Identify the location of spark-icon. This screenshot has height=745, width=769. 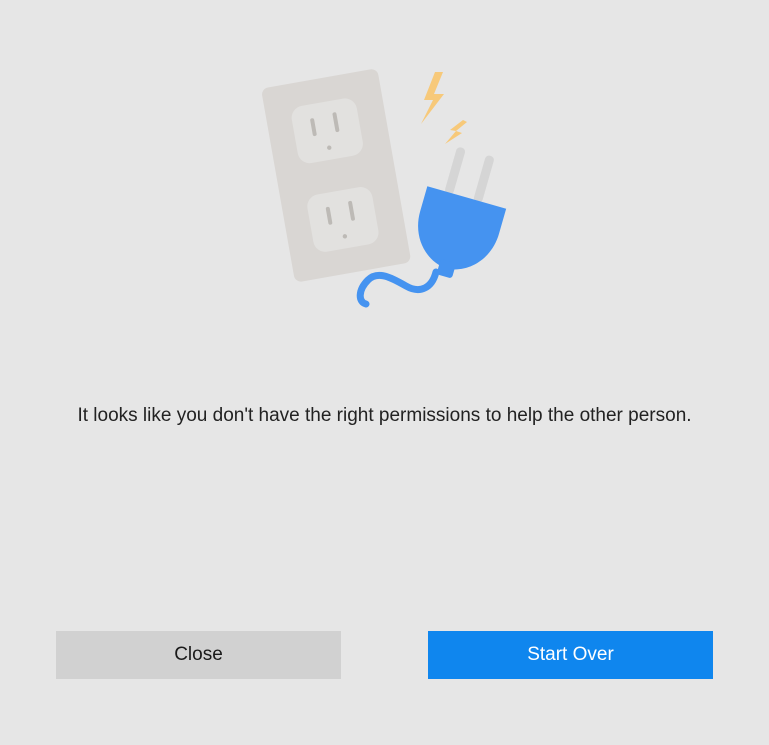
(444, 108).